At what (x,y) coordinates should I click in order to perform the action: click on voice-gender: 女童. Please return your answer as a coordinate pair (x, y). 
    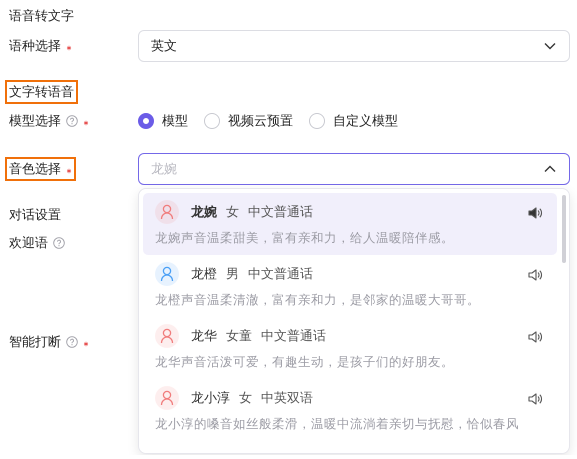
    Looking at the image, I should click on (239, 336).